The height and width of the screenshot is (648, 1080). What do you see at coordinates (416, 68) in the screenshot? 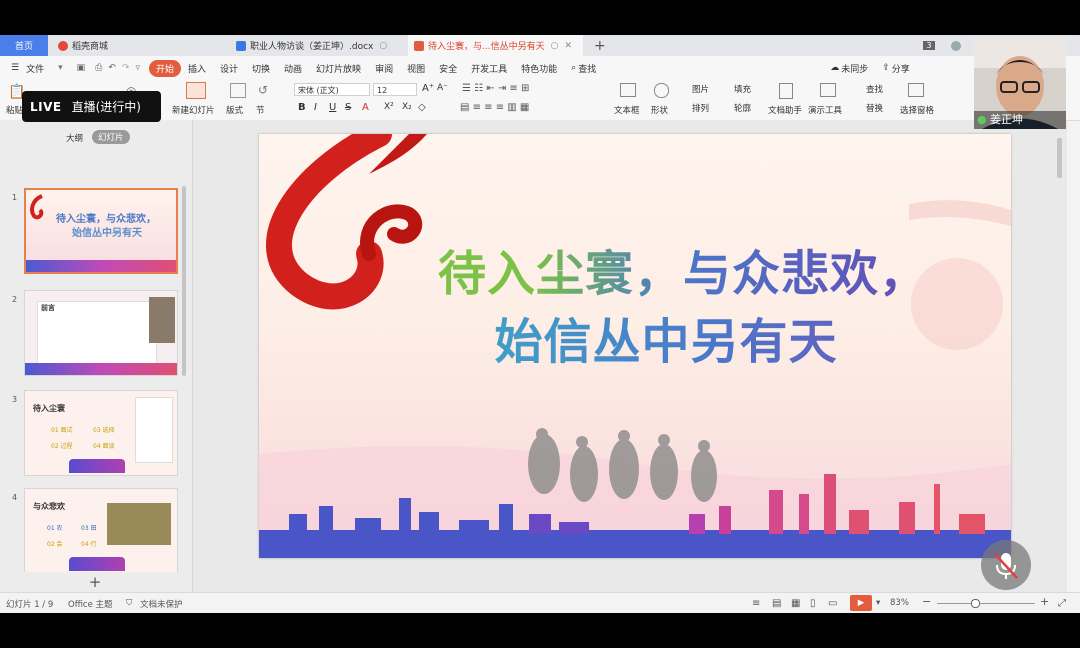
I see `menu-view: 视图` at bounding box center [416, 68].